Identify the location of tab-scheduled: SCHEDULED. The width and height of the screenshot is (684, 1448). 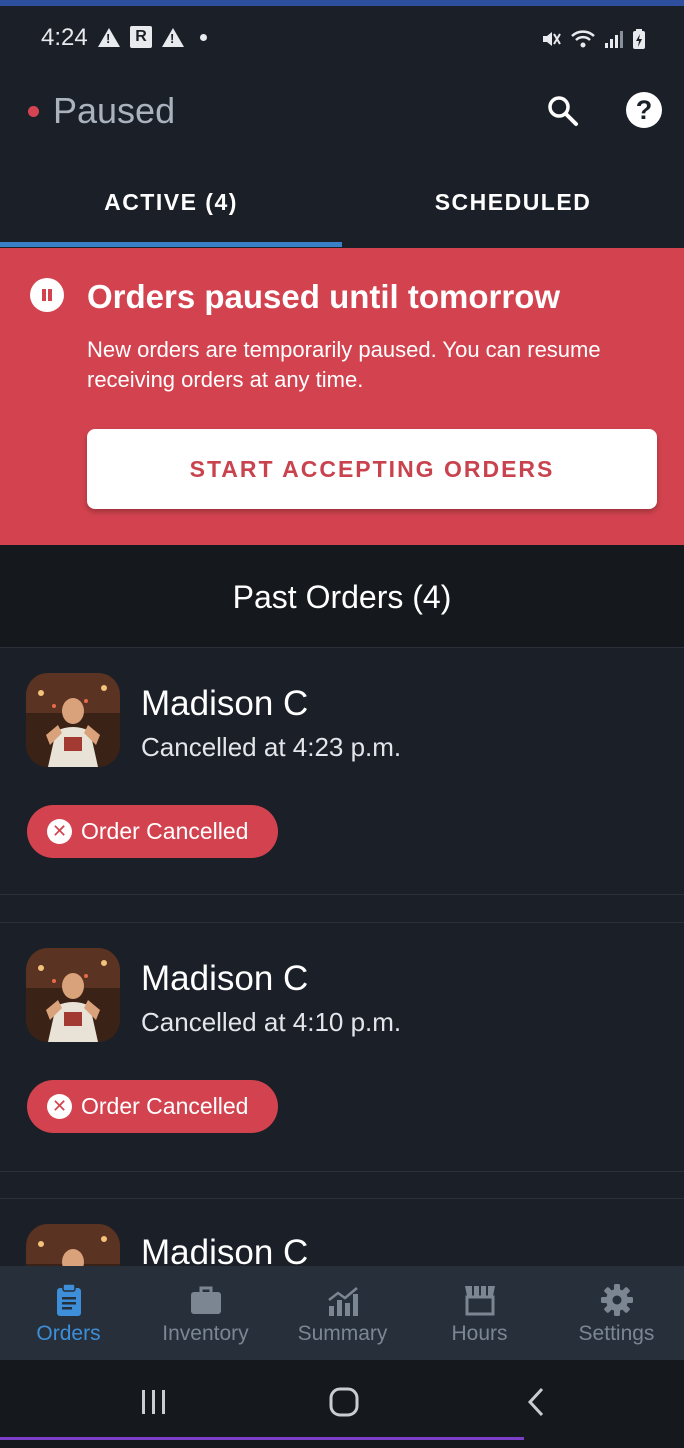
(513, 203).